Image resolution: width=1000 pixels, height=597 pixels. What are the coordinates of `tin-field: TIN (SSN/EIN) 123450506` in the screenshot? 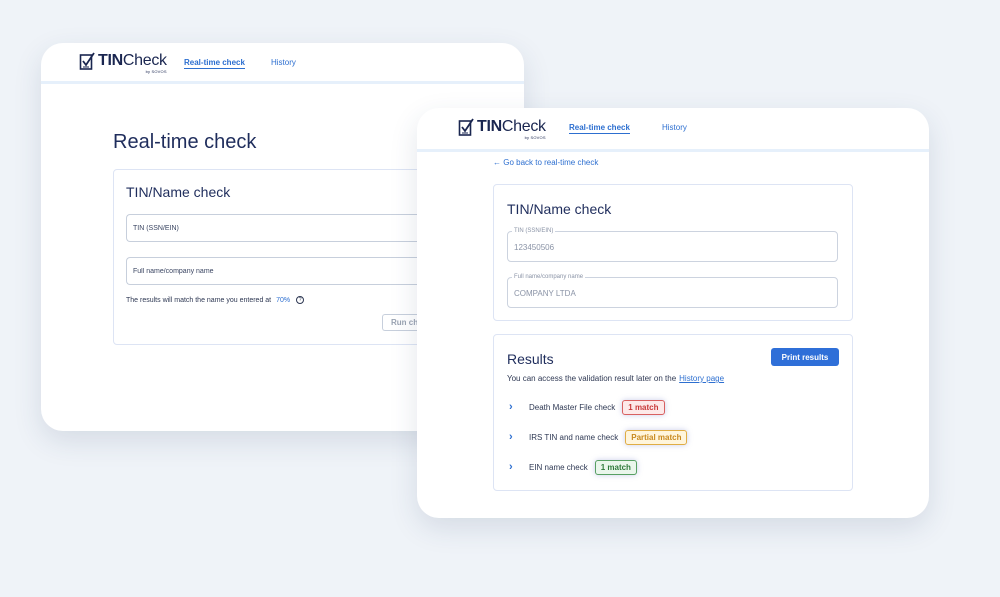 It's located at (672, 245).